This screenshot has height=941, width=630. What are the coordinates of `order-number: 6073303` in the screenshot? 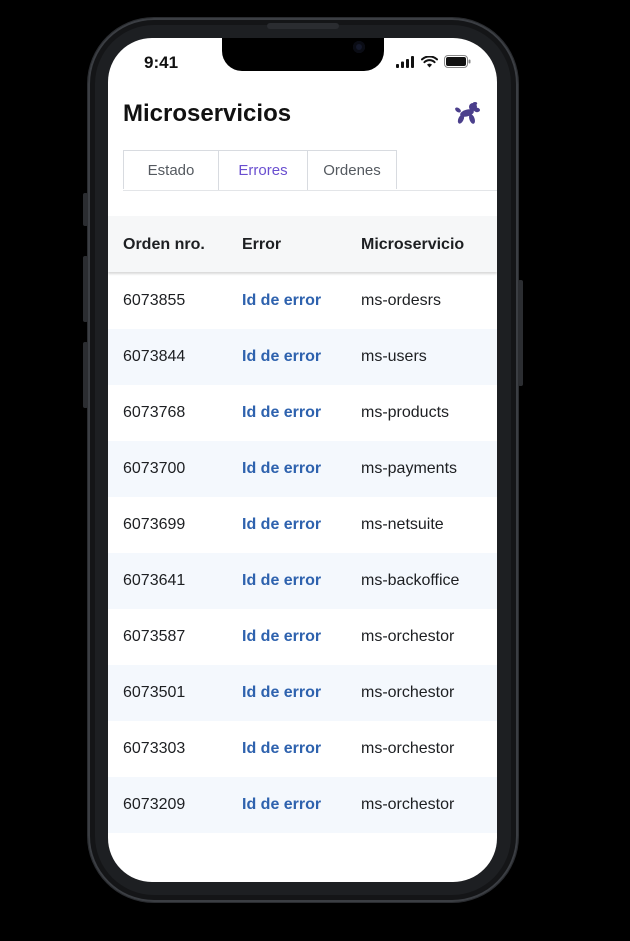 It's located at (154, 748).